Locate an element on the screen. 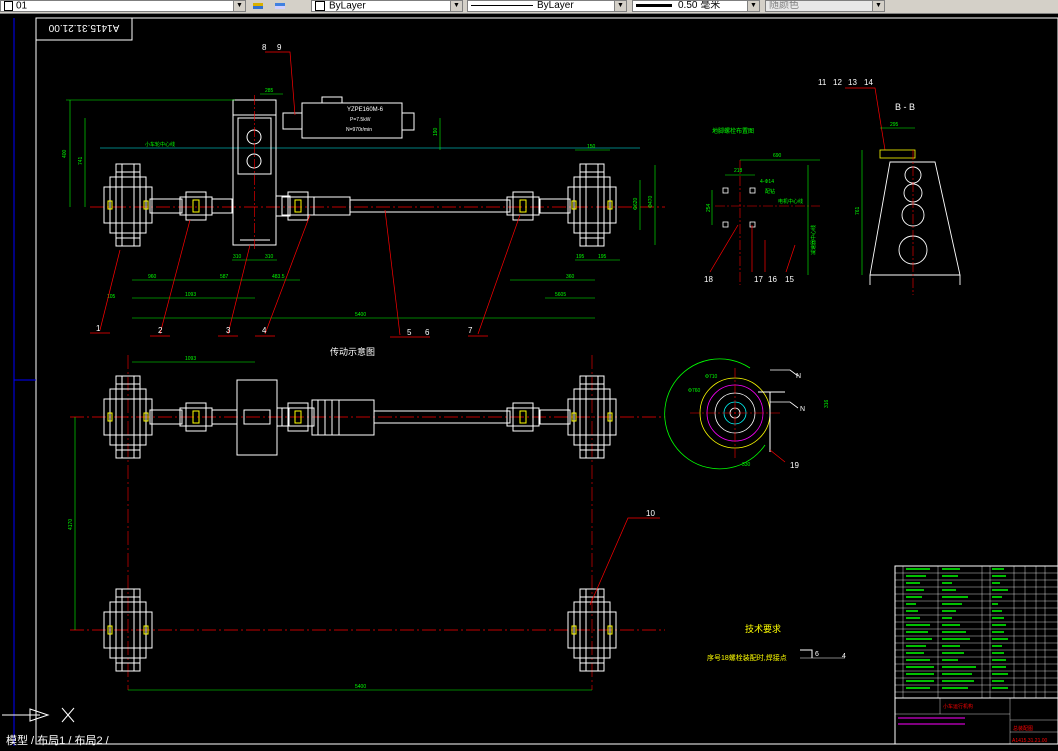 The height and width of the screenshot is (751, 1058). wheel-left-top is located at coordinates (128, 205).